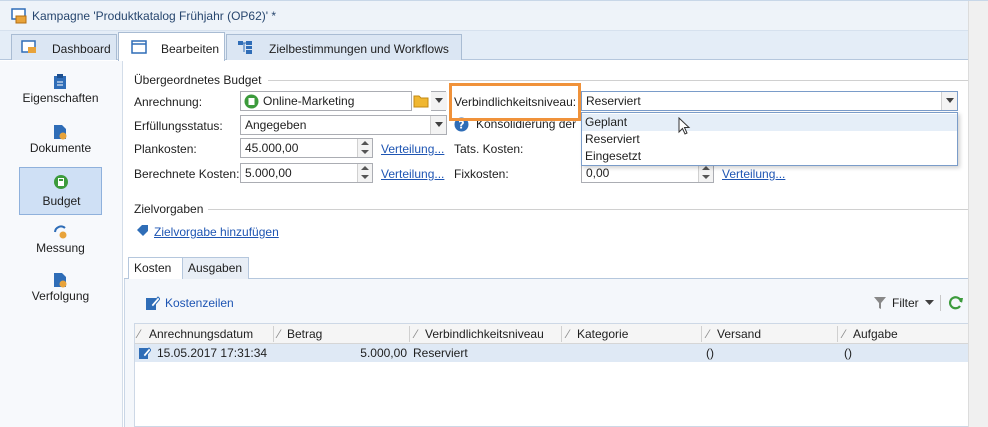 The image size is (988, 427). What do you see at coordinates (139, 47) in the screenshot?
I see `edit-form-icon` at bounding box center [139, 47].